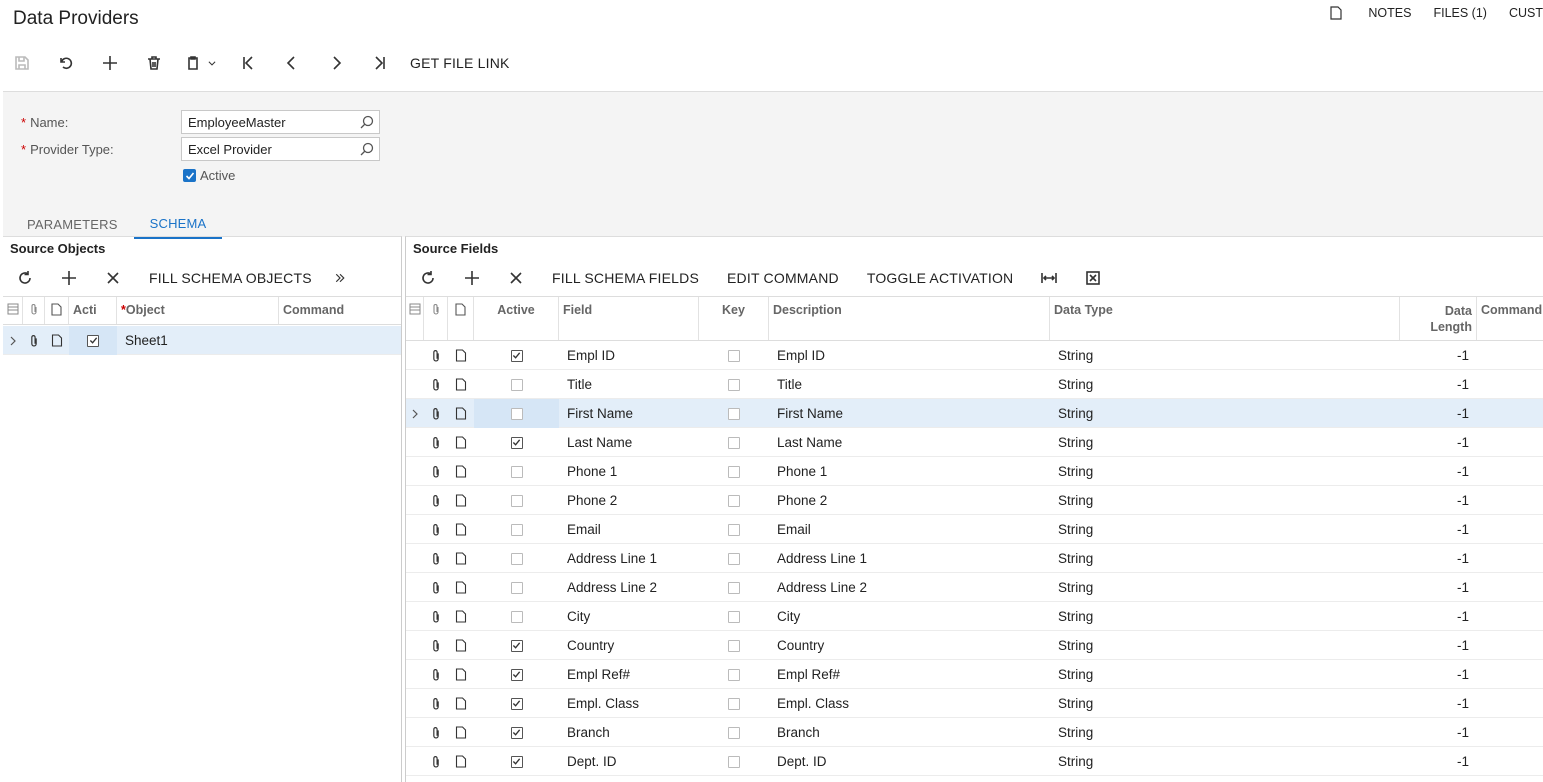  Describe the element at coordinates (280, 149) in the screenshot. I see `provider-type-selector: Excel Provider` at that location.